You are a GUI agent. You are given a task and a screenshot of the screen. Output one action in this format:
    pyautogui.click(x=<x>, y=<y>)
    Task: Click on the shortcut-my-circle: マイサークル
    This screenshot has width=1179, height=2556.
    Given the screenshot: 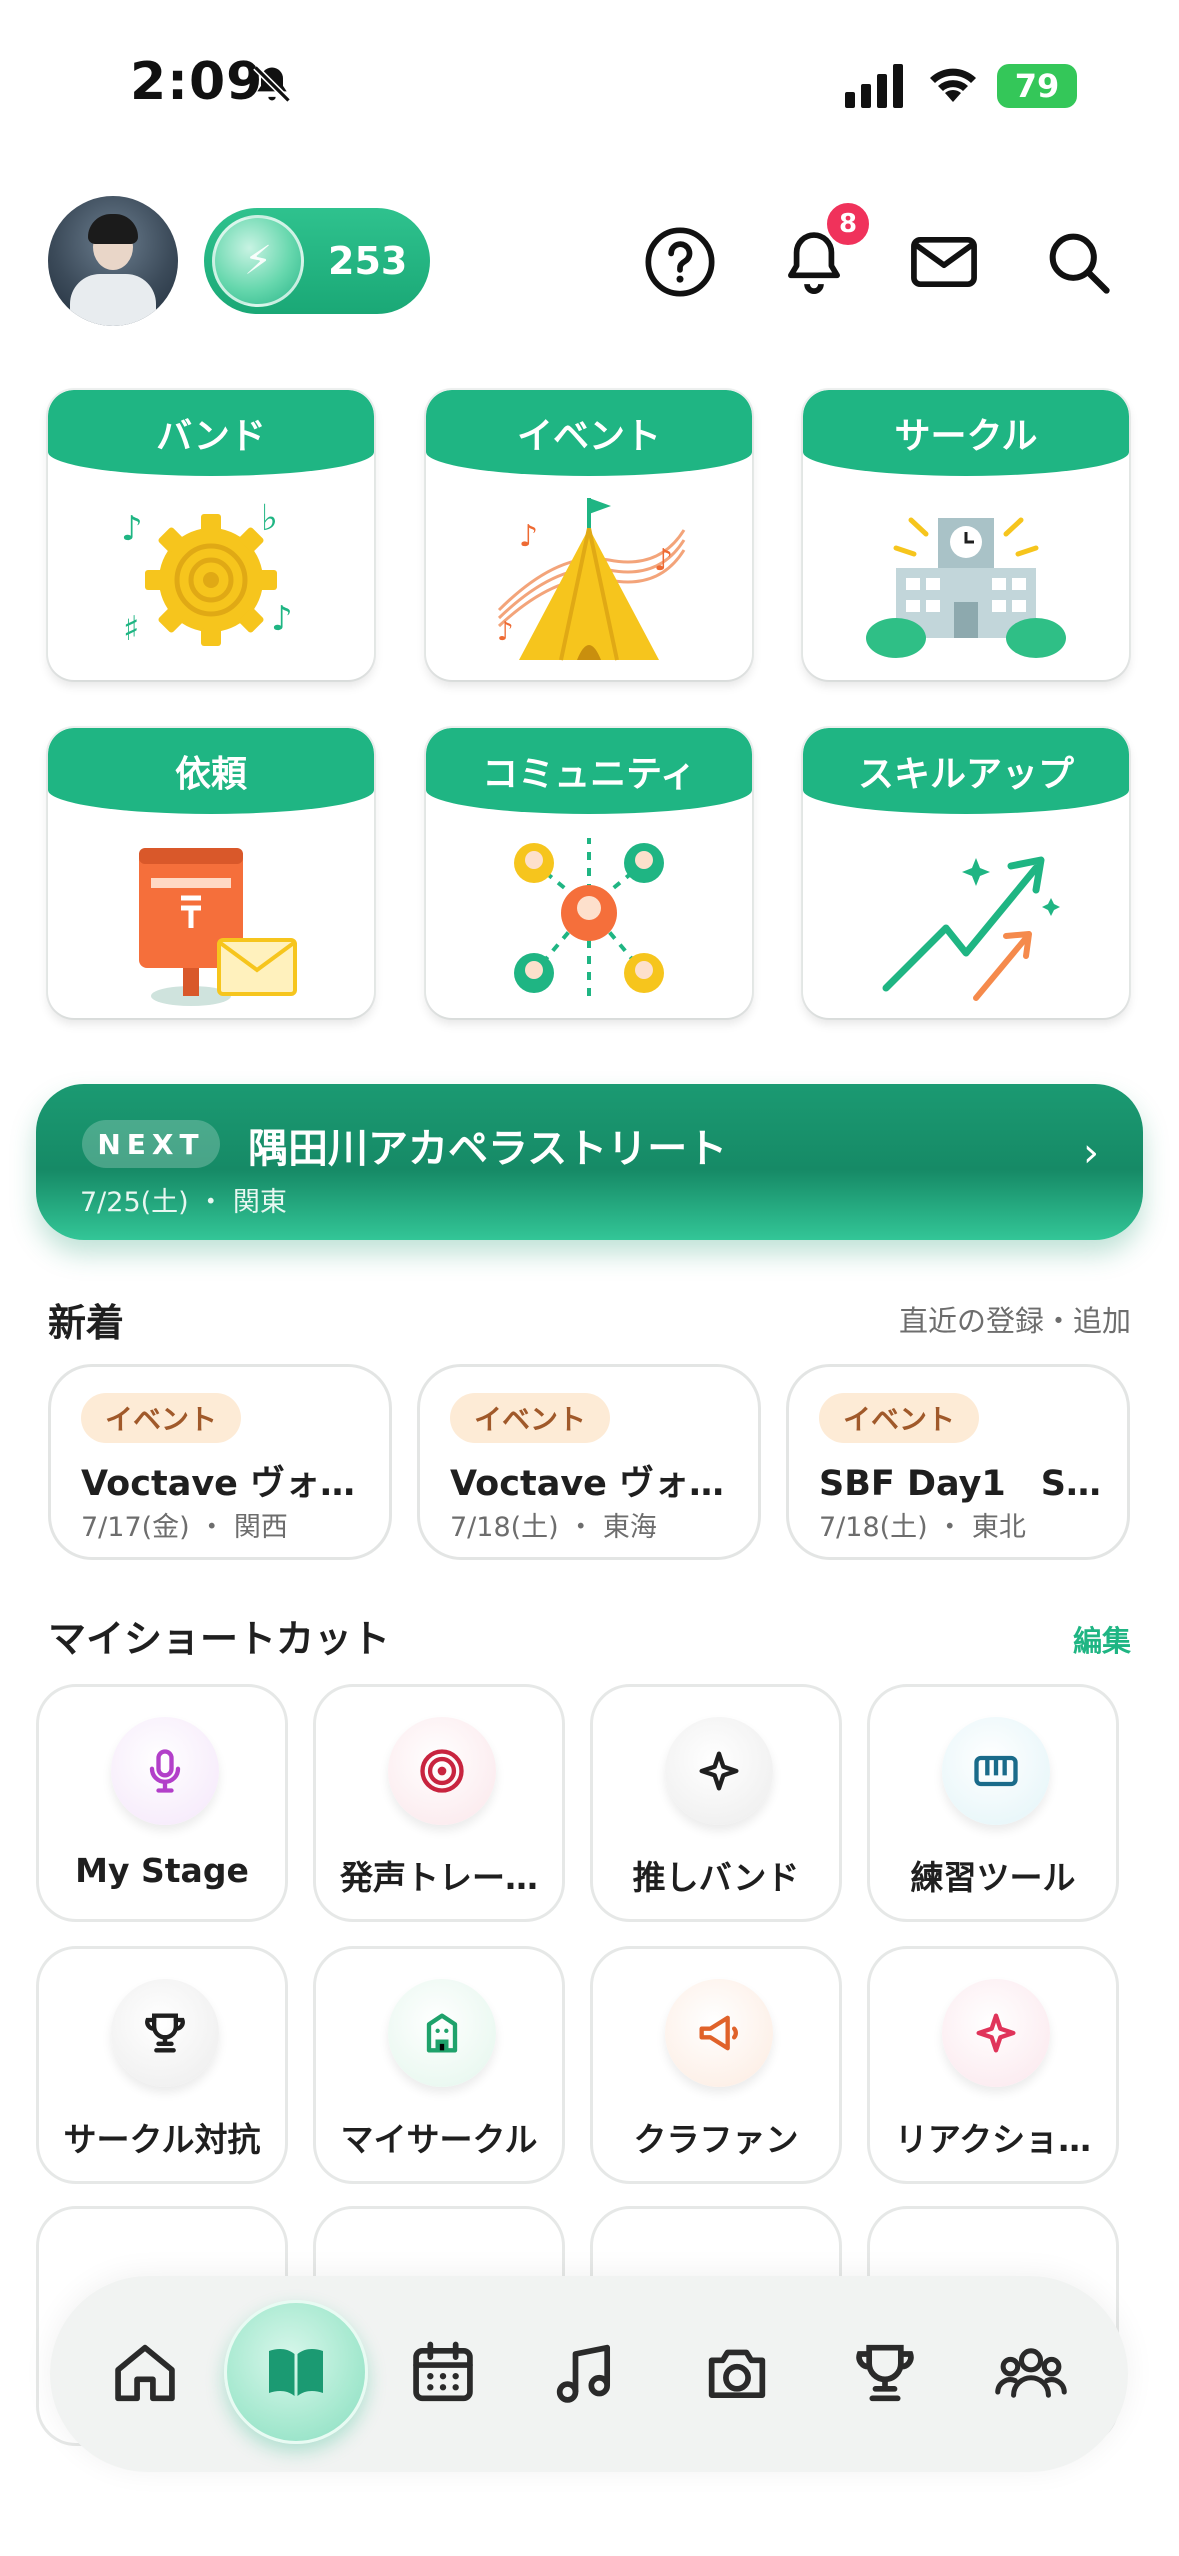 What is the action you would take?
    pyautogui.click(x=439, y=2065)
    